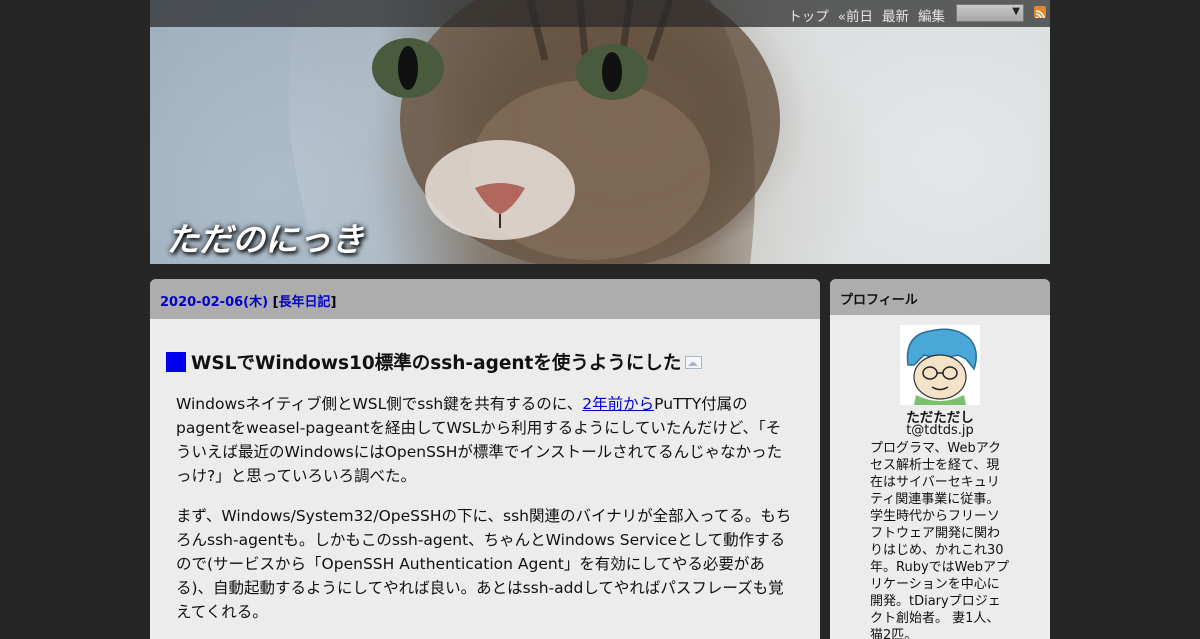 The height and width of the screenshot is (639, 1200). What do you see at coordinates (1040, 12) in the screenshot?
I see `rss-icon` at bounding box center [1040, 12].